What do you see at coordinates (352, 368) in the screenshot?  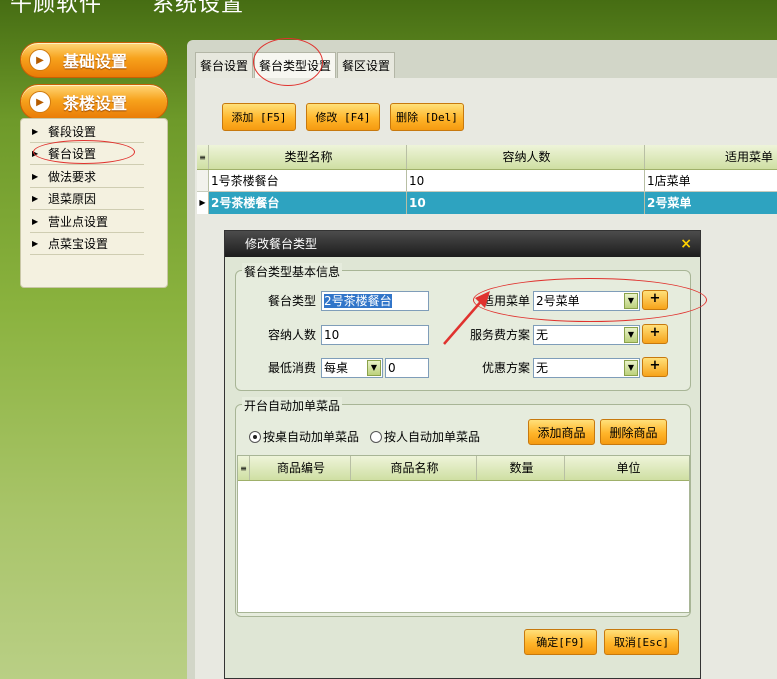 I see `min-consumption-mode-select: 每桌 ▼` at bounding box center [352, 368].